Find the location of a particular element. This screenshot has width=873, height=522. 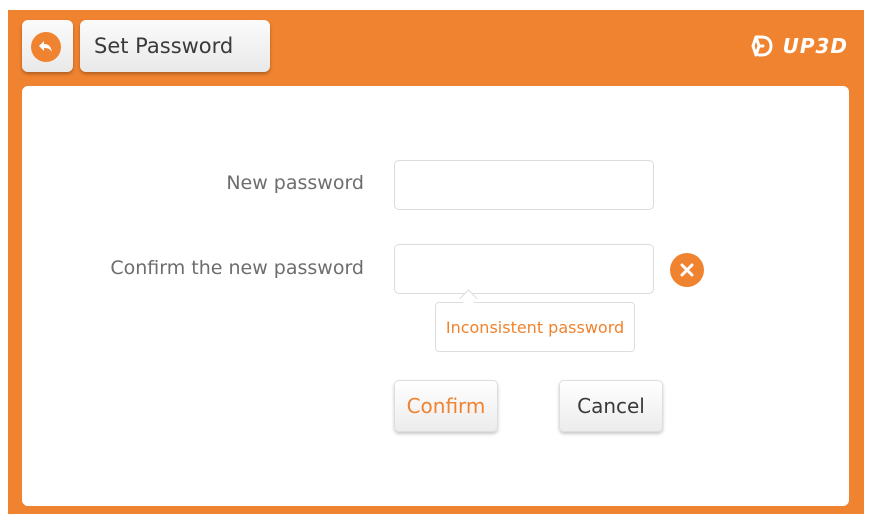

brand-logo: UP3D is located at coordinates (798, 46).